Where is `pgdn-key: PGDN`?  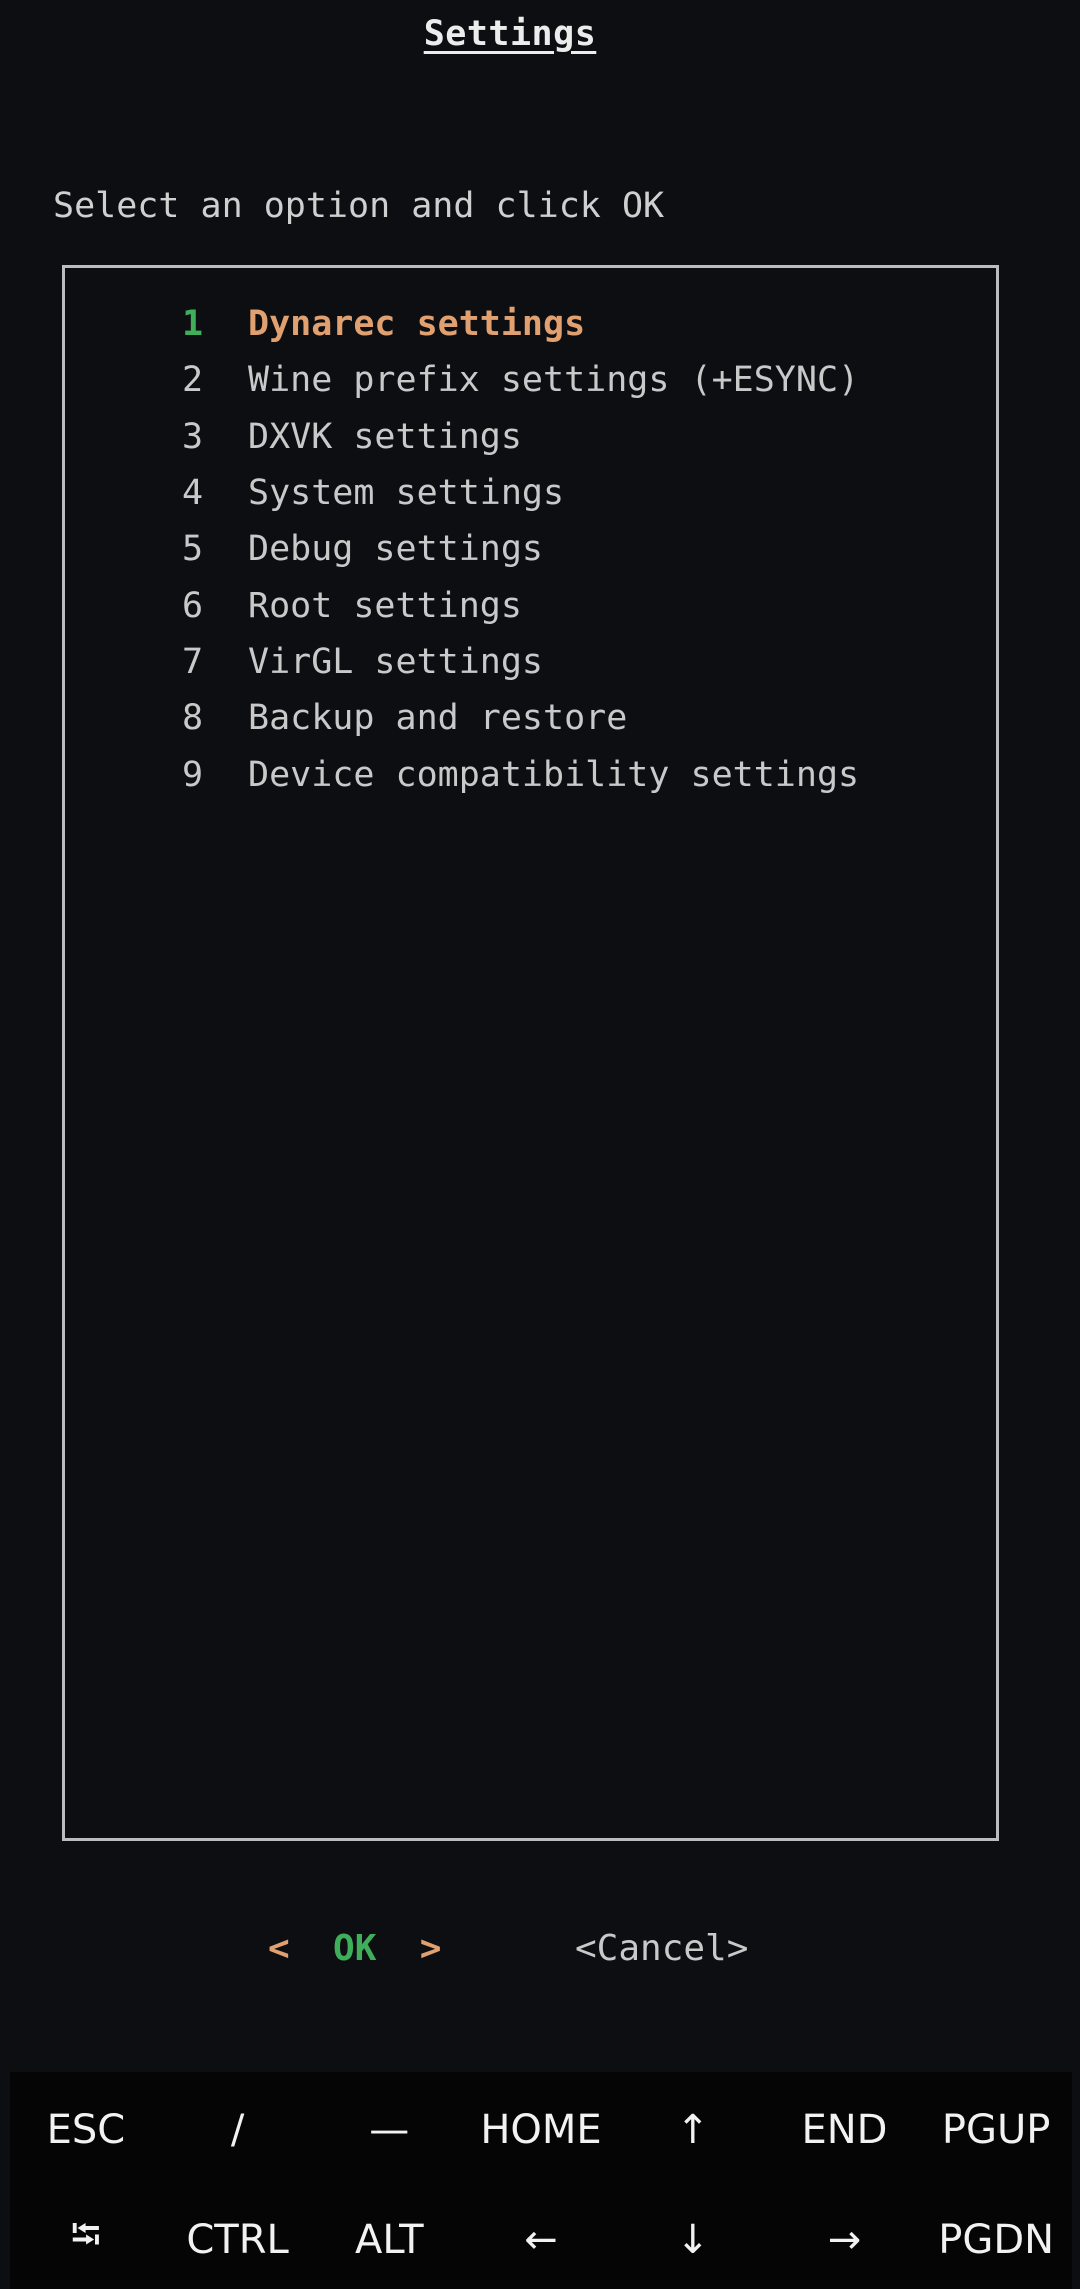
pgdn-key: PGDN is located at coordinates (996, 2239).